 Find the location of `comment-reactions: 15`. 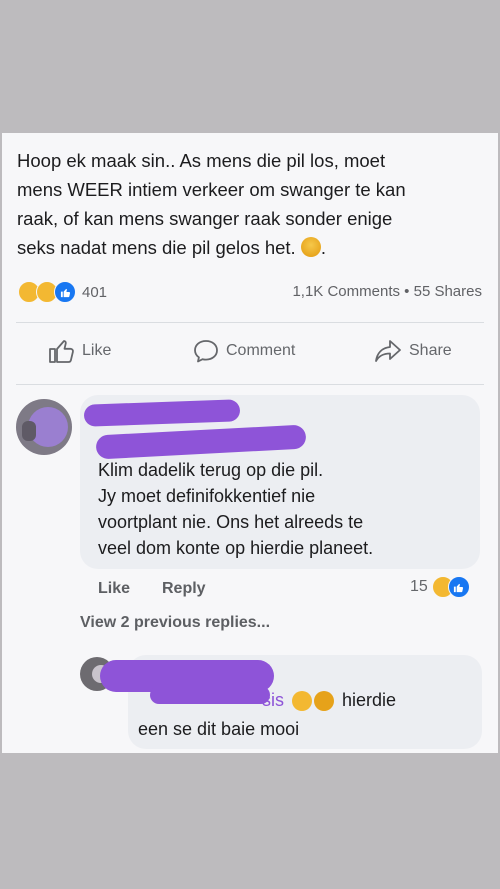

comment-reactions: 15 is located at coordinates (440, 587).